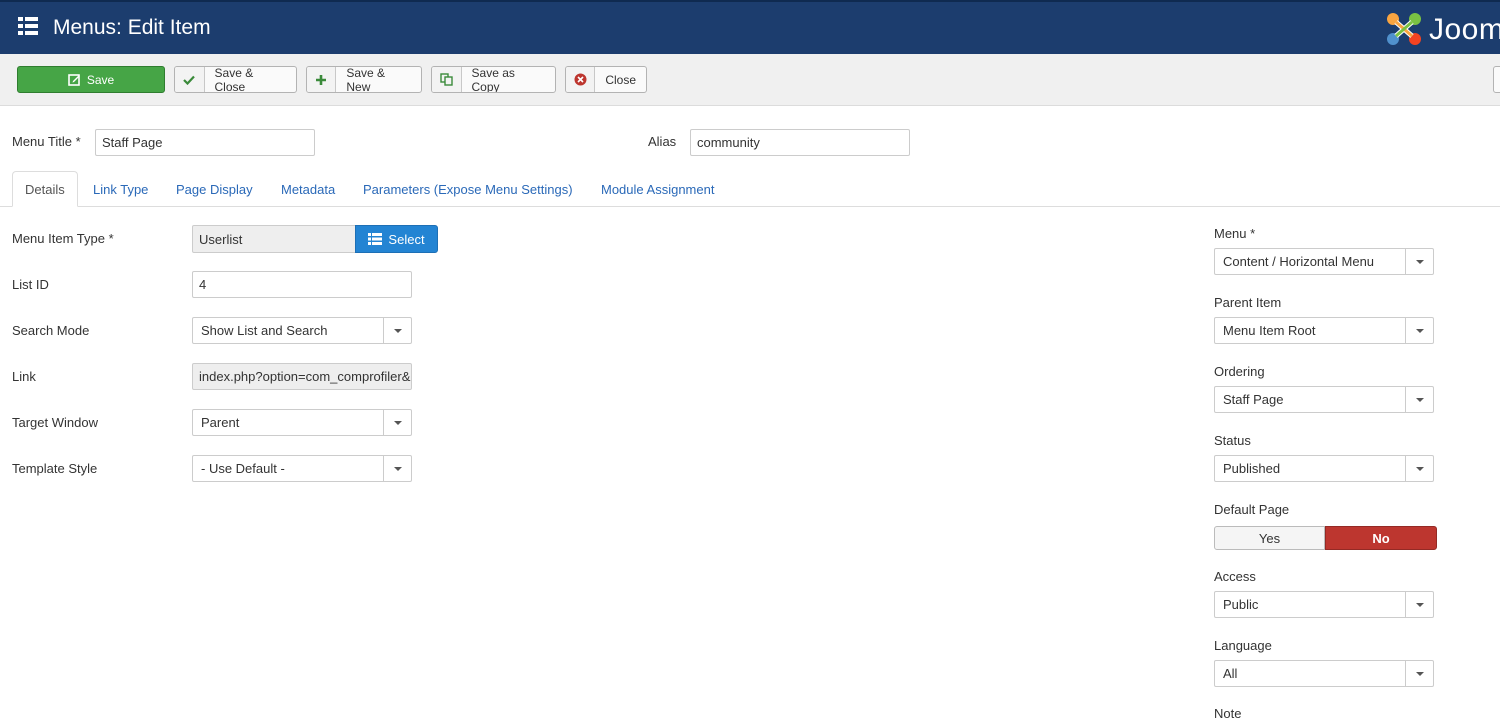 This screenshot has width=1500, height=721. What do you see at coordinates (800, 142) in the screenshot?
I see `alias-input: community` at bounding box center [800, 142].